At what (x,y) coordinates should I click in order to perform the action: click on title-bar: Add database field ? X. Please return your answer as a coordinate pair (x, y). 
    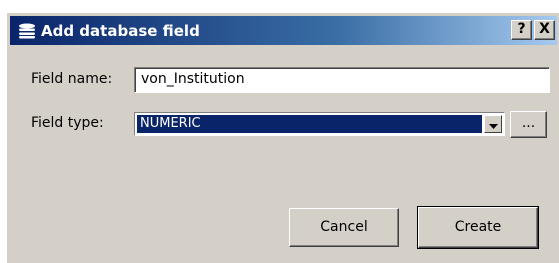
    Looking at the image, I should click on (283, 30).